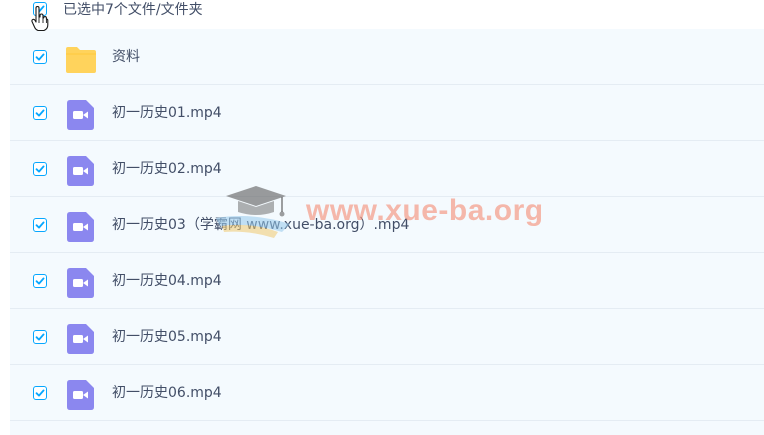  What do you see at coordinates (387, 113) in the screenshot?
I see `list-item: 初一历史01.mp4` at bounding box center [387, 113].